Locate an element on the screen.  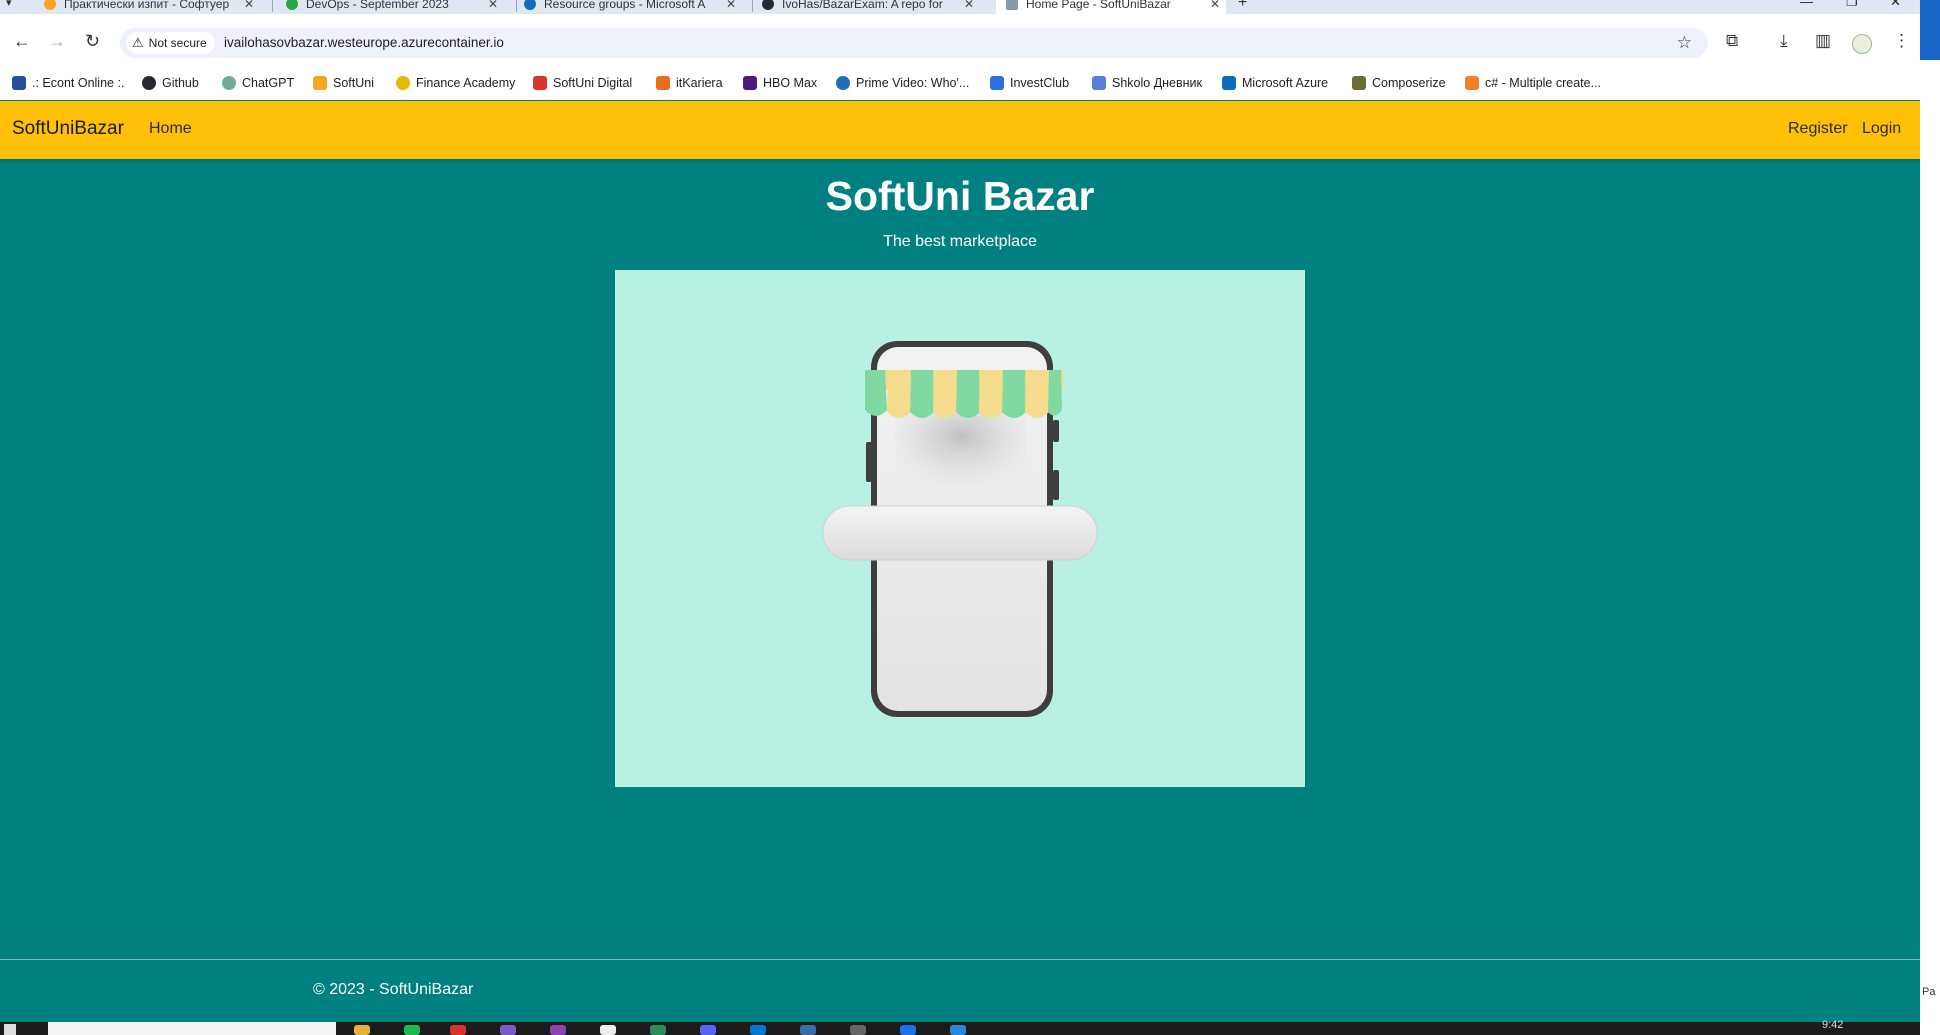
bookmark-item: Microsoft Azure is located at coordinates (1275, 83).